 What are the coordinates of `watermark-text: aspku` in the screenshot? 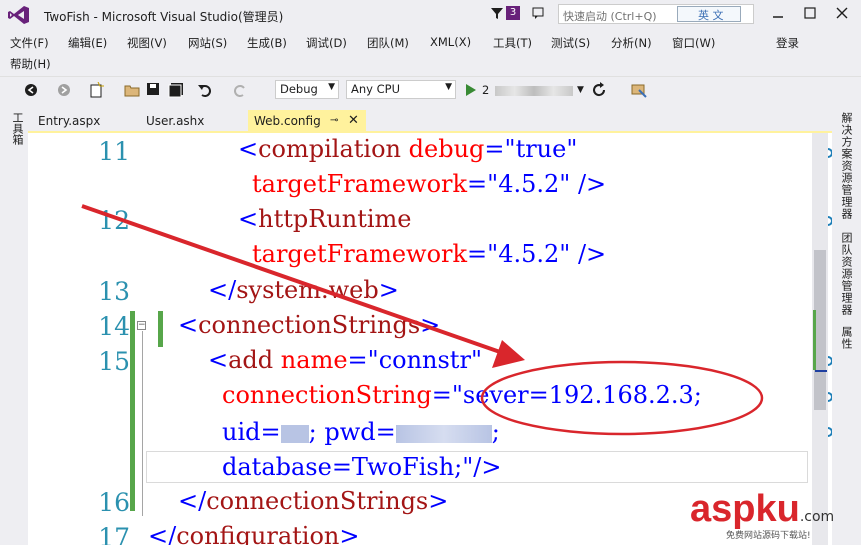 It's located at (745, 509).